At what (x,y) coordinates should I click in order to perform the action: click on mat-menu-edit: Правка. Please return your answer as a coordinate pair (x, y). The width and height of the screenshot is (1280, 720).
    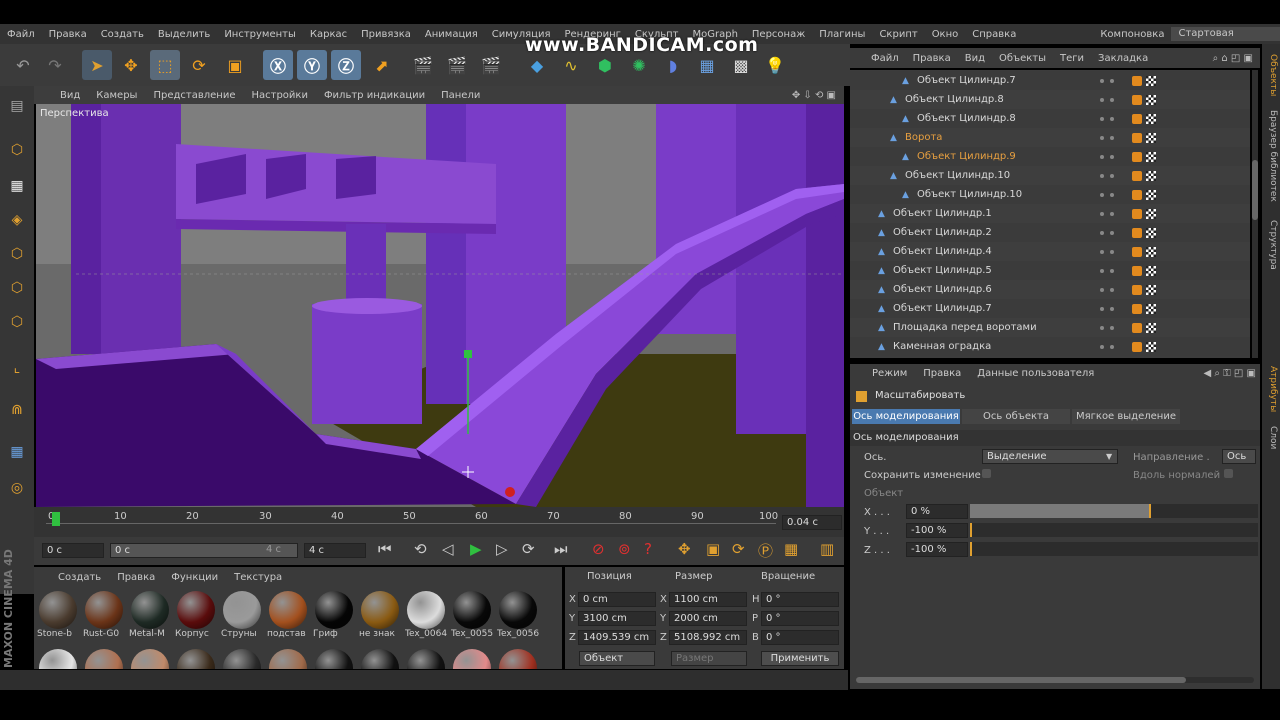
    Looking at the image, I should click on (136, 577).